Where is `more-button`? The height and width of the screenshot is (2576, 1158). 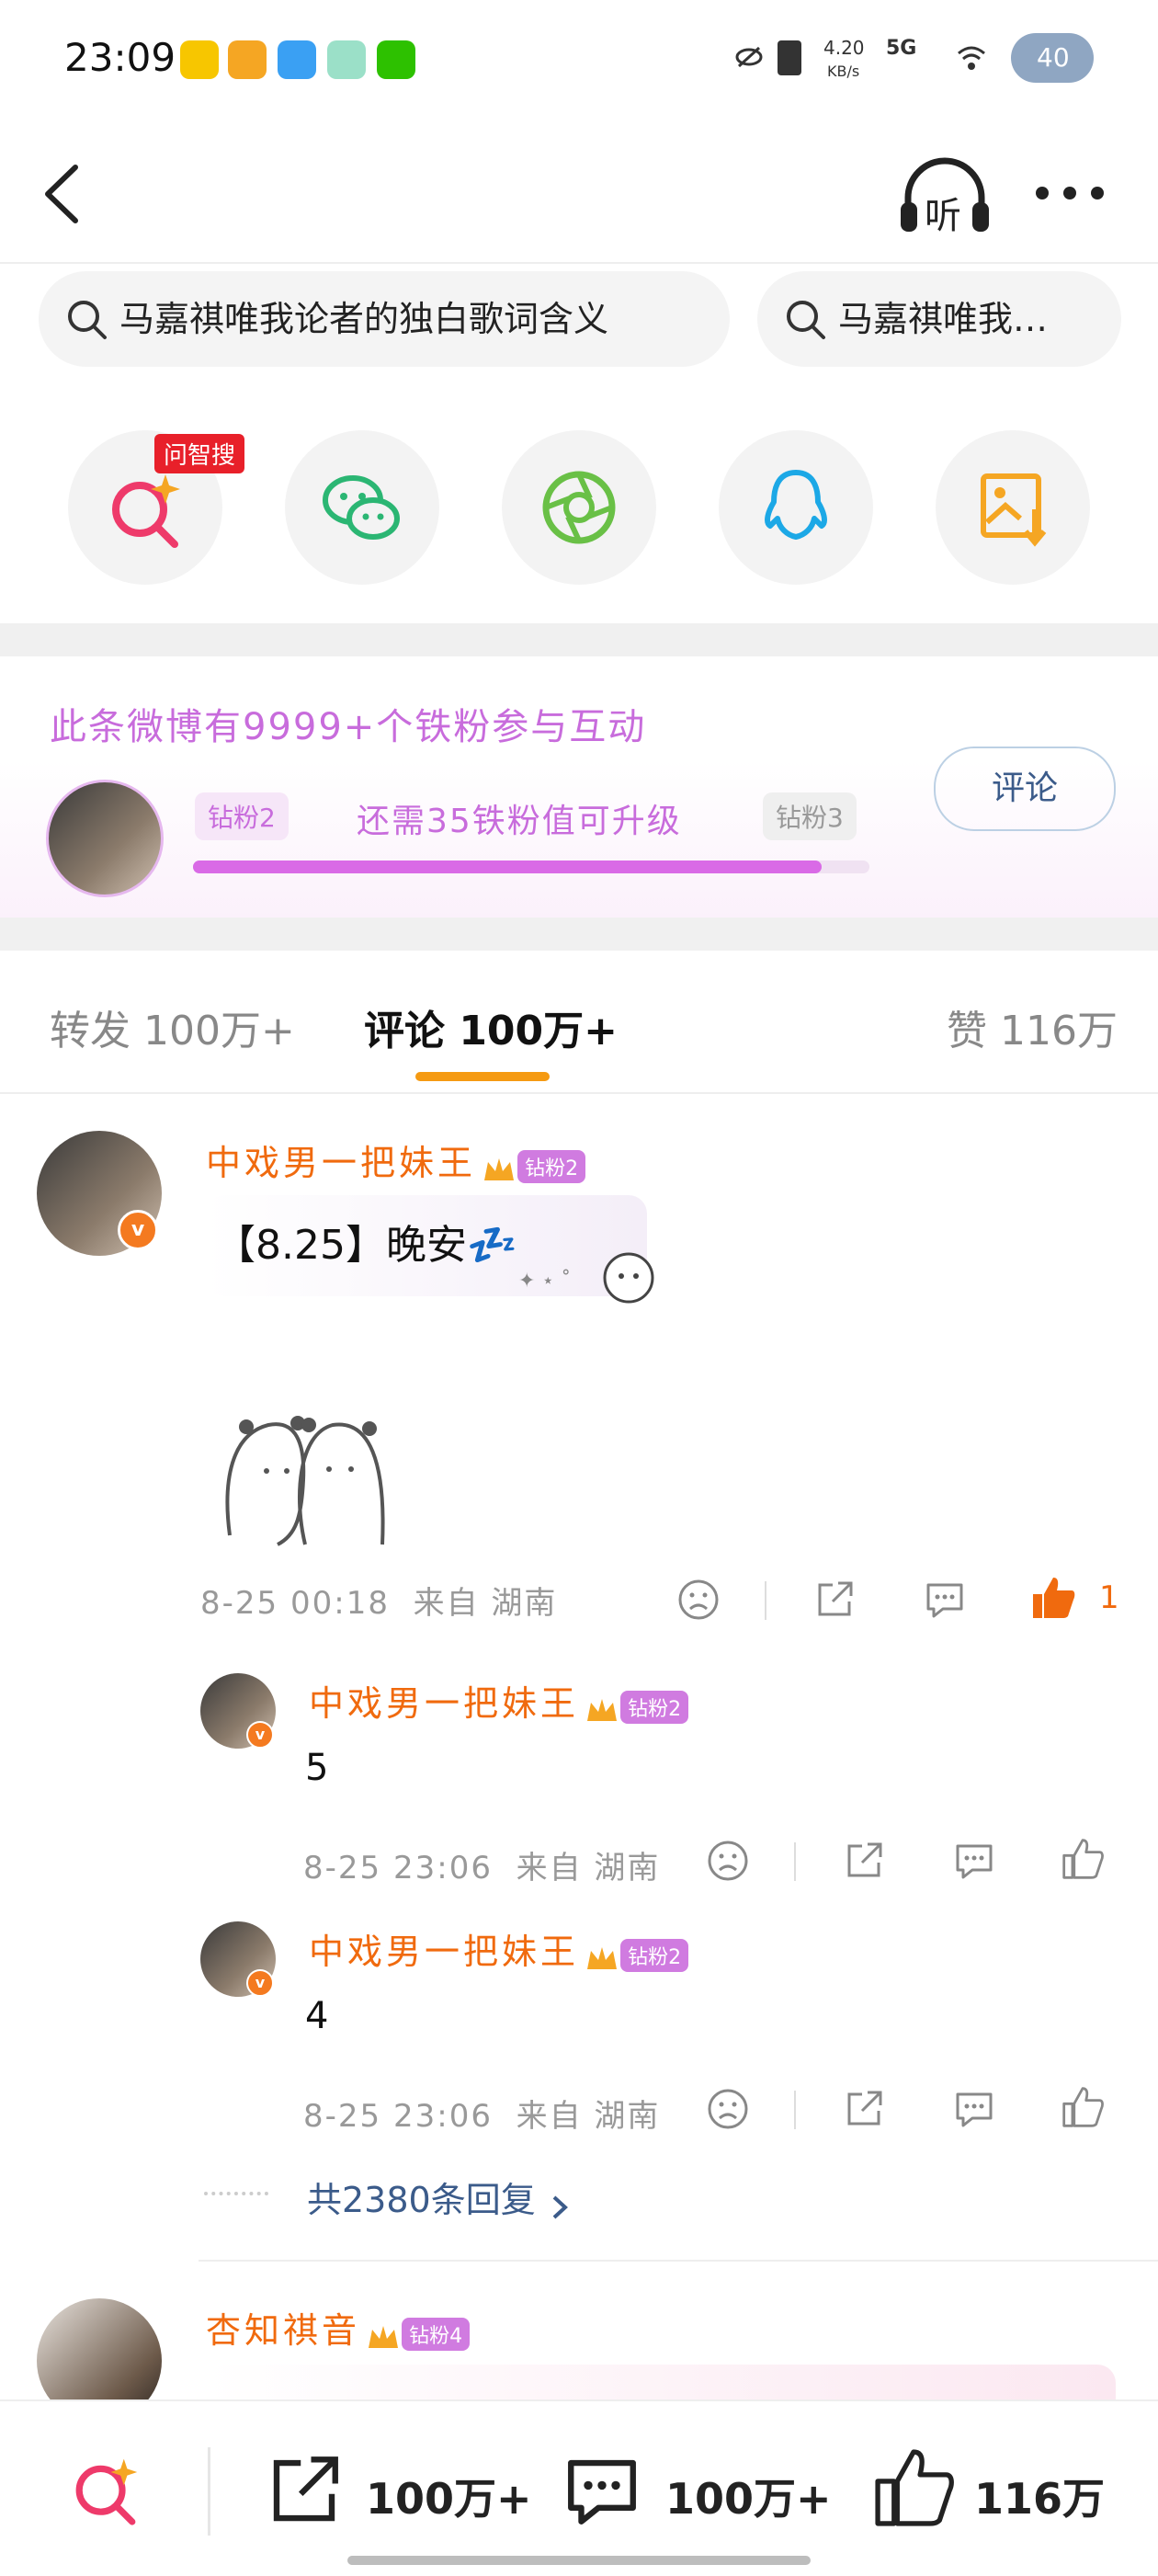
more-button is located at coordinates (1070, 193).